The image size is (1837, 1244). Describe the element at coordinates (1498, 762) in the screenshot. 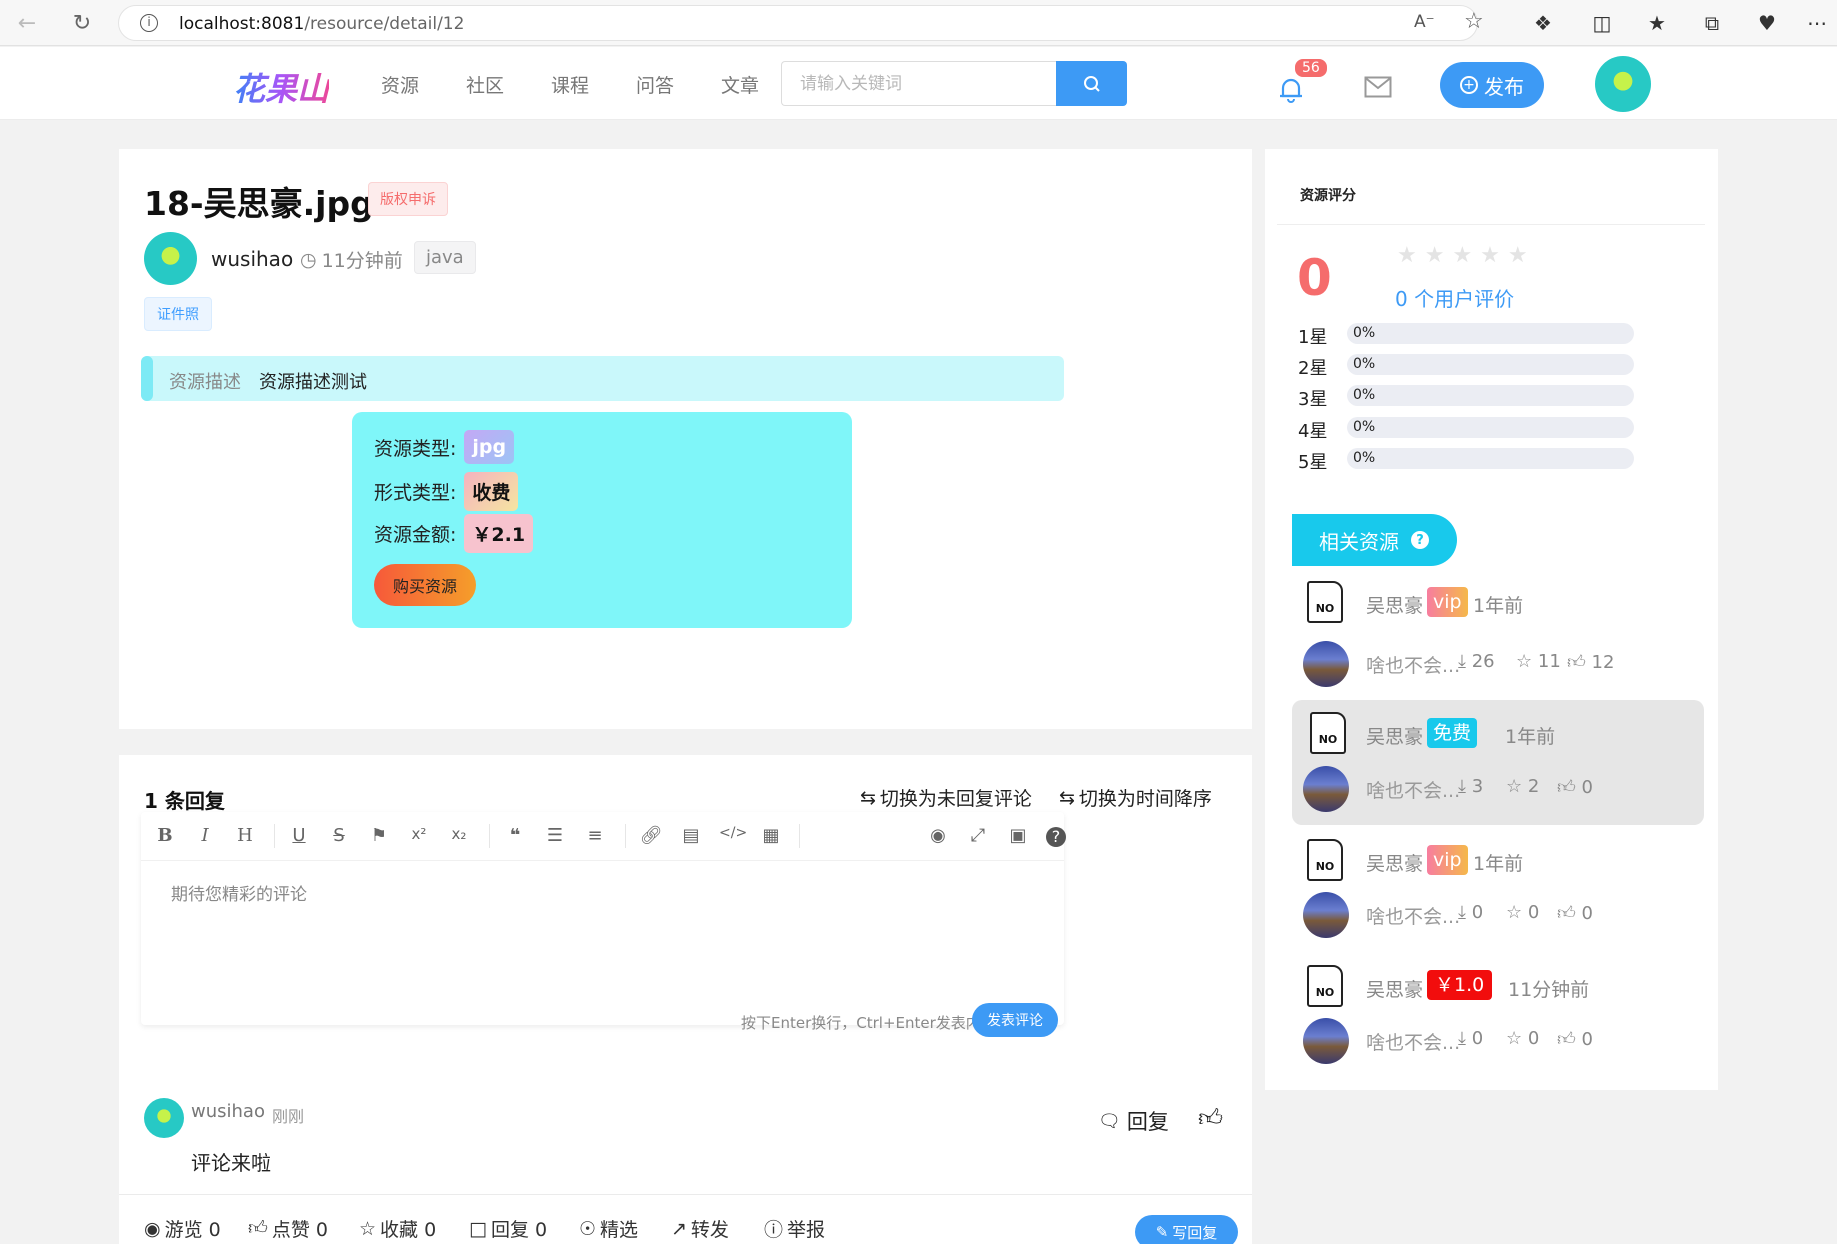

I see `related-item: NO 吴思豪 免费 1年前 啥也不会... ⤓ 3 ☆ 2 👍︎ 0` at that location.